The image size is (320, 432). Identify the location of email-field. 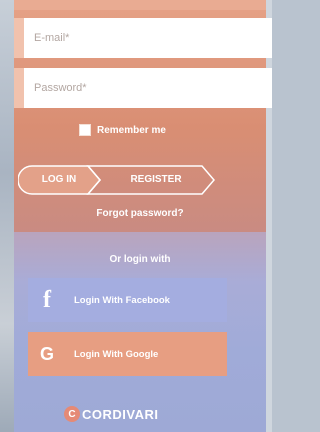
(148, 38).